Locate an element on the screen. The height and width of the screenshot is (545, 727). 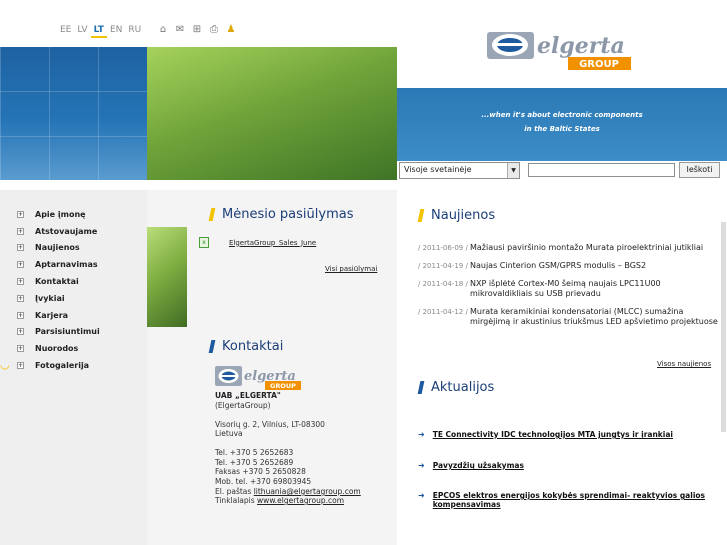
contact-email-label: El. paštas is located at coordinates (233, 491).